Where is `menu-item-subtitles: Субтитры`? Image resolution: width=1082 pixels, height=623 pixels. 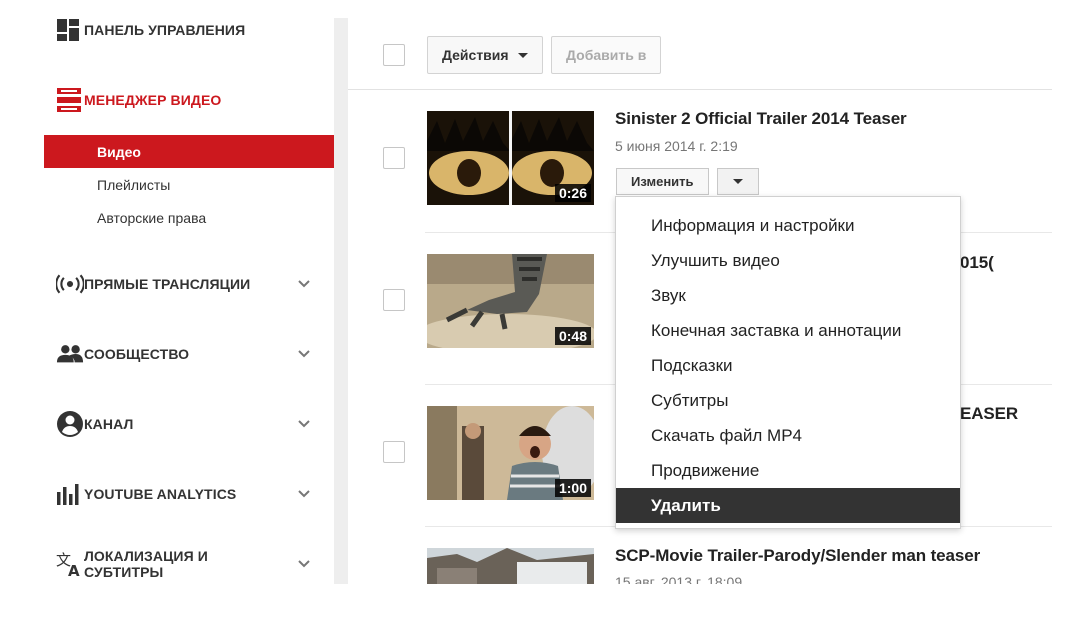 menu-item-subtitles: Субтитры is located at coordinates (788, 400).